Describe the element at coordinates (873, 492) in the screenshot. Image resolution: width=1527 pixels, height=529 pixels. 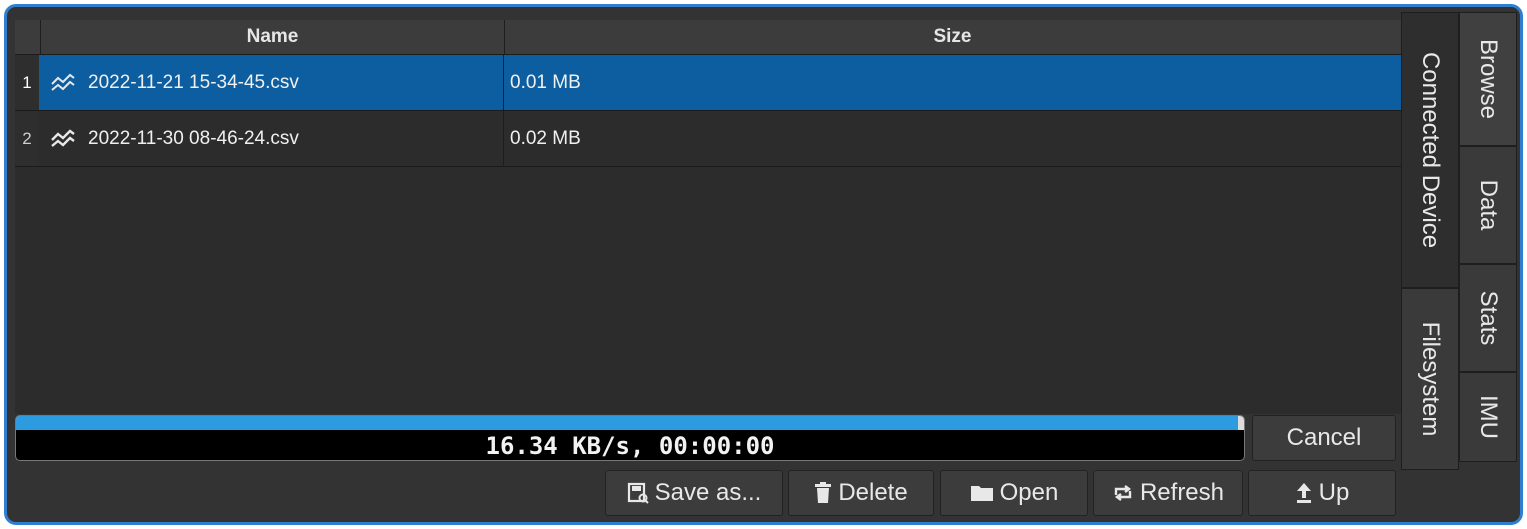
I see `delete-label: Delete` at that location.